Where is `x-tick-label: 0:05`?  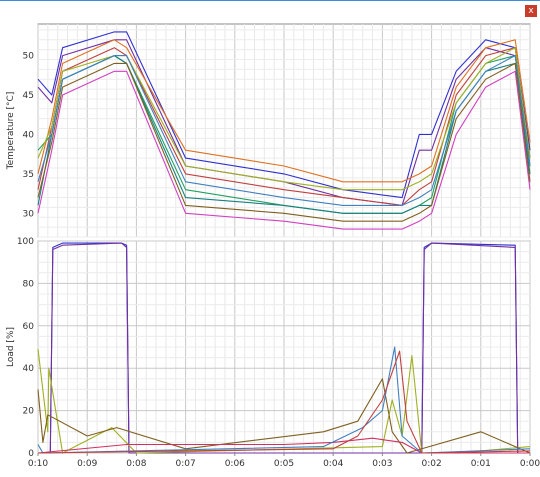 x-tick-label: 0:05 is located at coordinates (284, 464).